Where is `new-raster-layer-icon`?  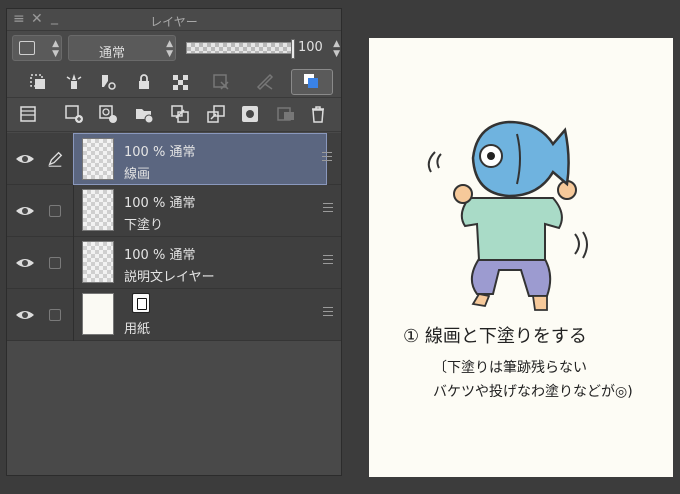 new-raster-layer-icon is located at coordinates (74, 114).